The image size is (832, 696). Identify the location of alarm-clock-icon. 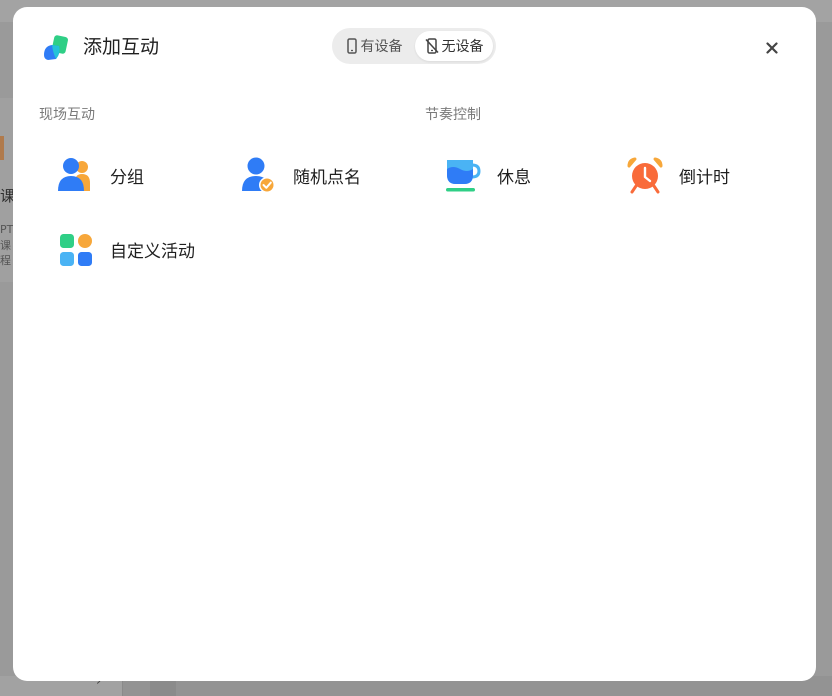
(645, 175).